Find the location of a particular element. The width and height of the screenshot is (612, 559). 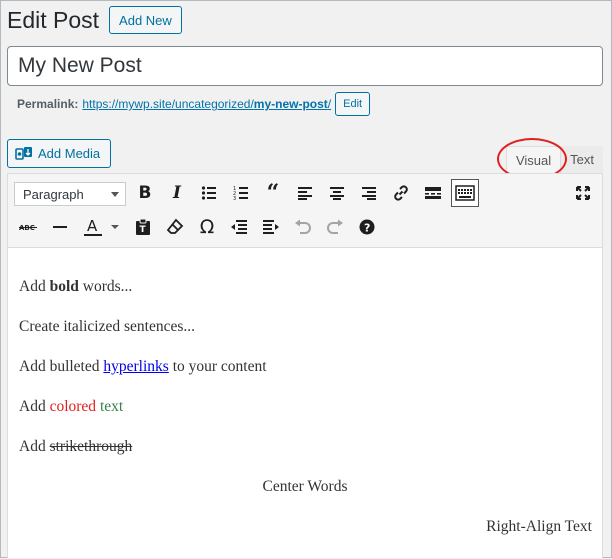

toolbar-row-2: ABC A T Ω is located at coordinates (305, 228).